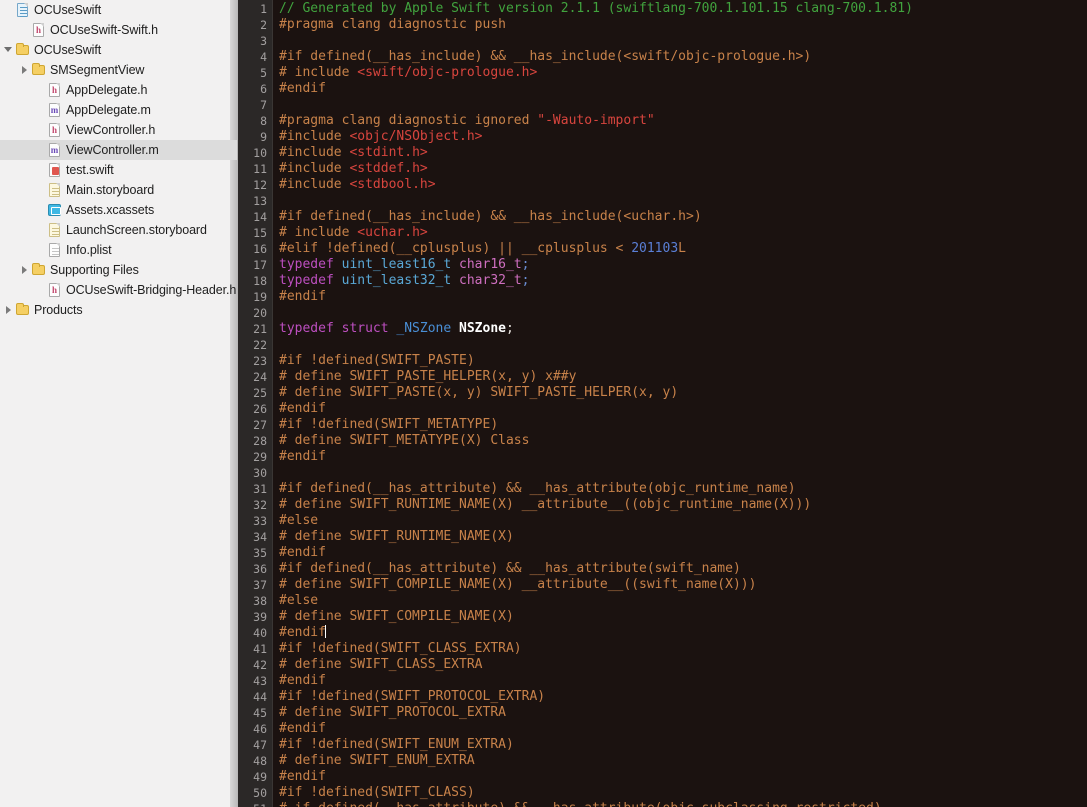 Image resolution: width=1087 pixels, height=807 pixels. What do you see at coordinates (683, 761) in the screenshot?
I see `code-line: # define SWIFT_ENUM_EXTRA` at bounding box center [683, 761].